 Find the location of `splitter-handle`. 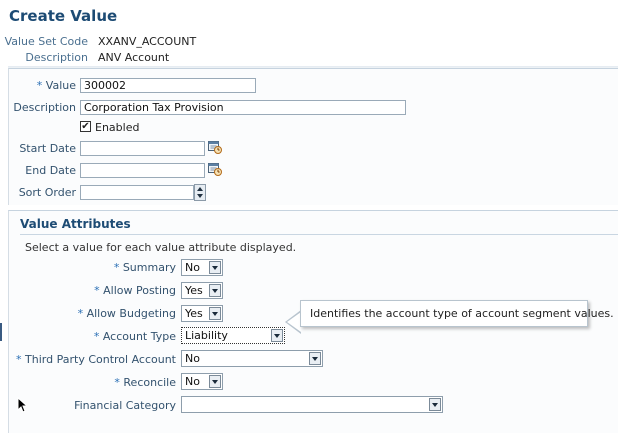

splitter-handle is located at coordinates (1, 332).